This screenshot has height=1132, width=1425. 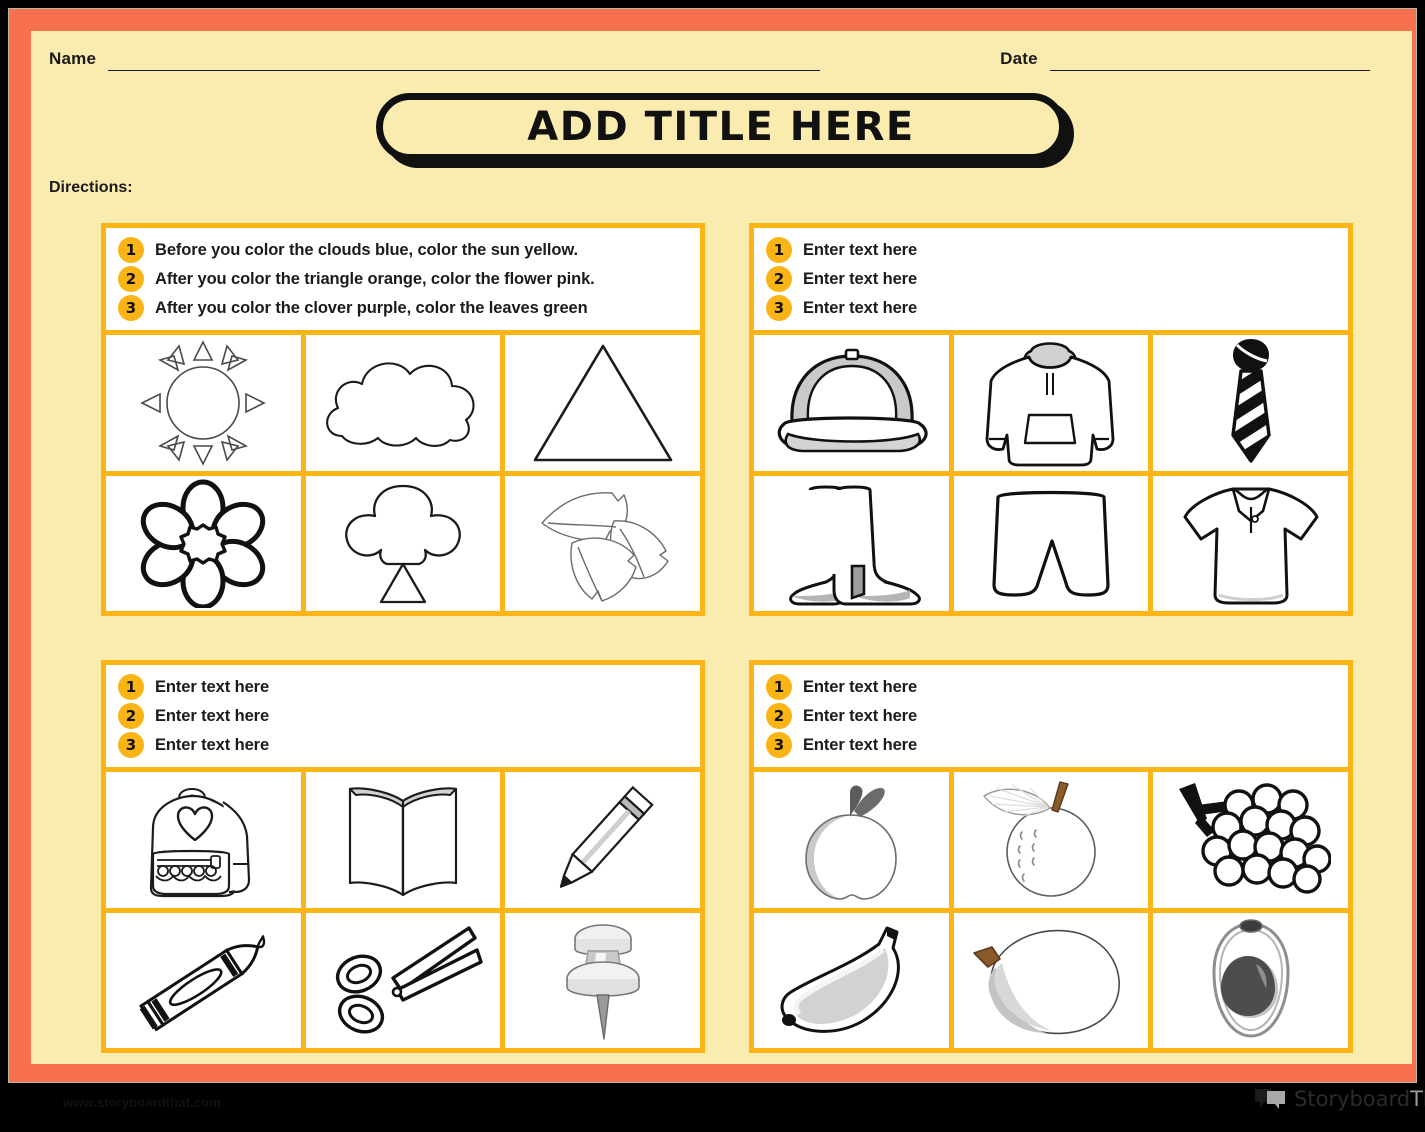 What do you see at coordinates (1051, 543) in the screenshot?
I see `shorts-image` at bounding box center [1051, 543].